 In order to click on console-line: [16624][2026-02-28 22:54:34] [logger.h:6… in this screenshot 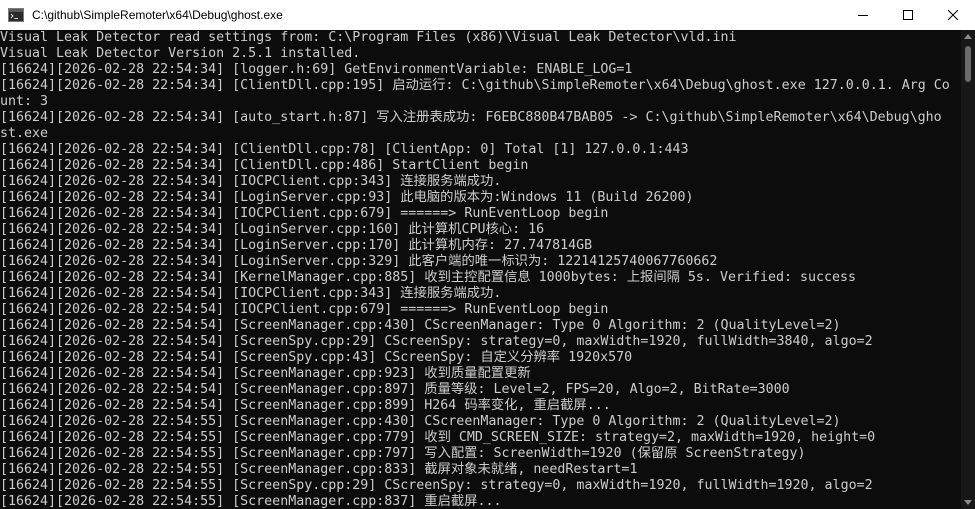, I will do `click(316, 69)`.